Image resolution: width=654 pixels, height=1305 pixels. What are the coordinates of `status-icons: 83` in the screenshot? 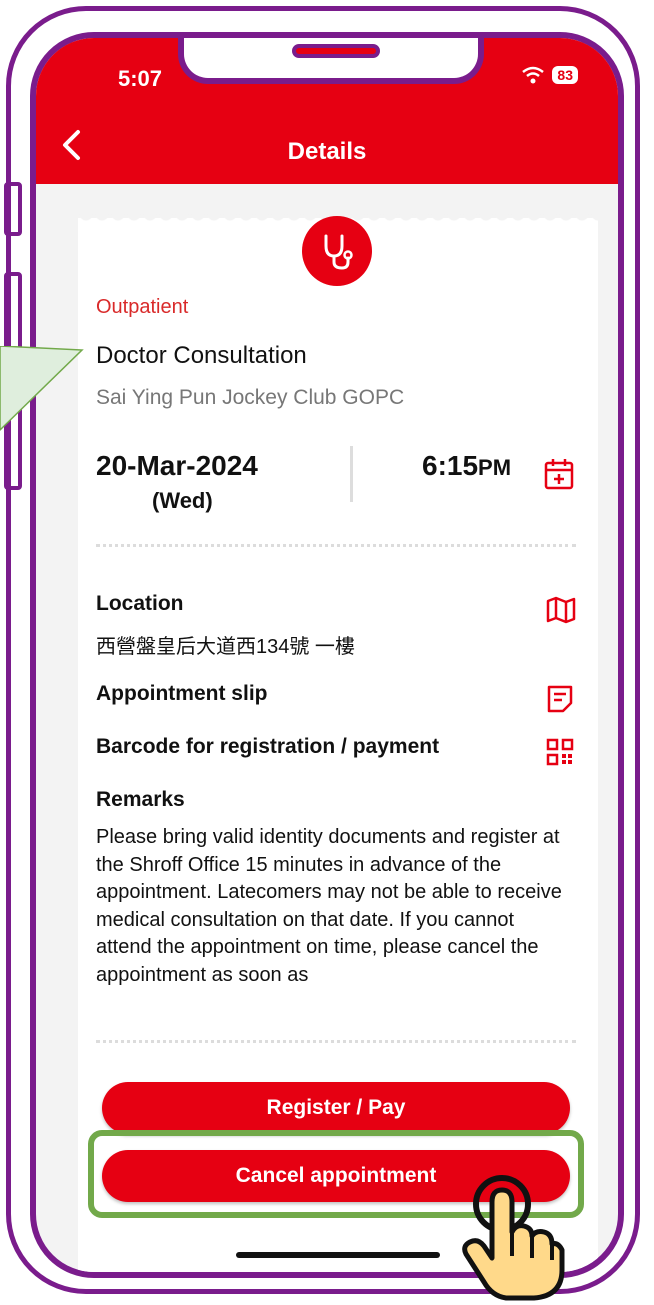 It's located at (550, 75).